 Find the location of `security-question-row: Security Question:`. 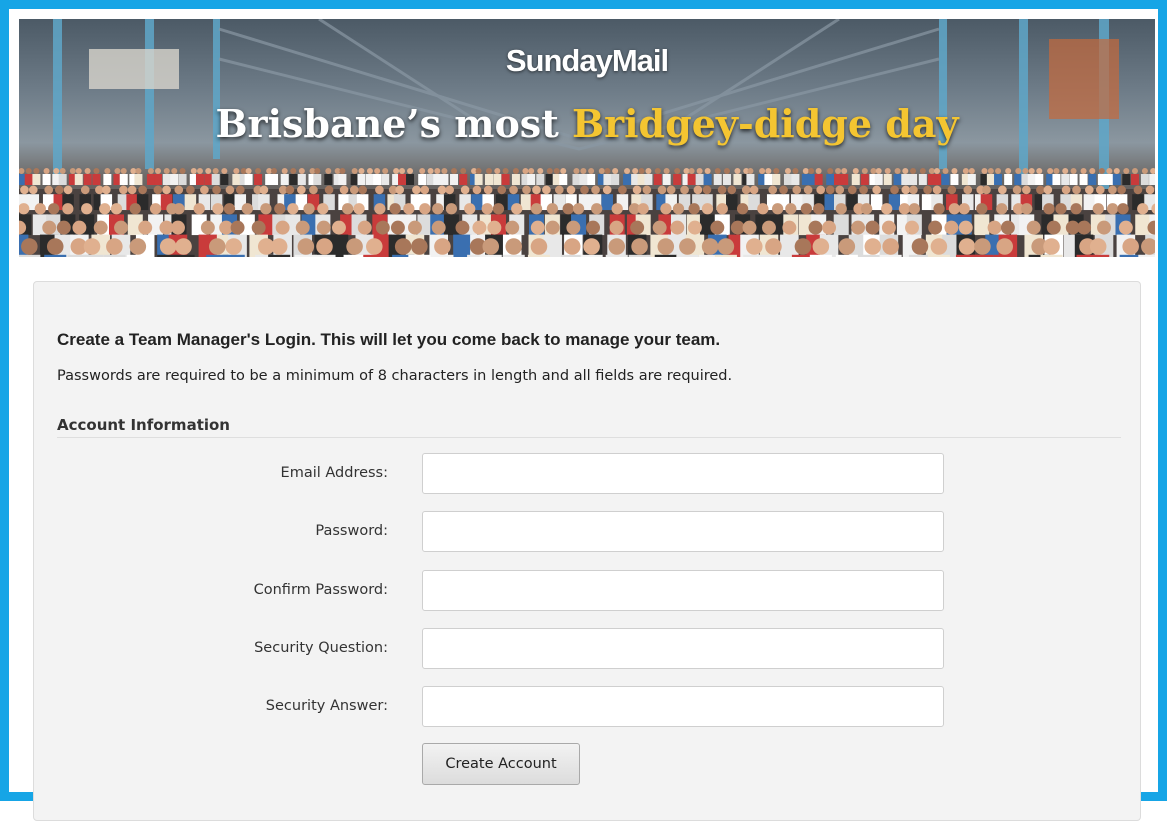

security-question-row: Security Question: is located at coordinates (588, 648).